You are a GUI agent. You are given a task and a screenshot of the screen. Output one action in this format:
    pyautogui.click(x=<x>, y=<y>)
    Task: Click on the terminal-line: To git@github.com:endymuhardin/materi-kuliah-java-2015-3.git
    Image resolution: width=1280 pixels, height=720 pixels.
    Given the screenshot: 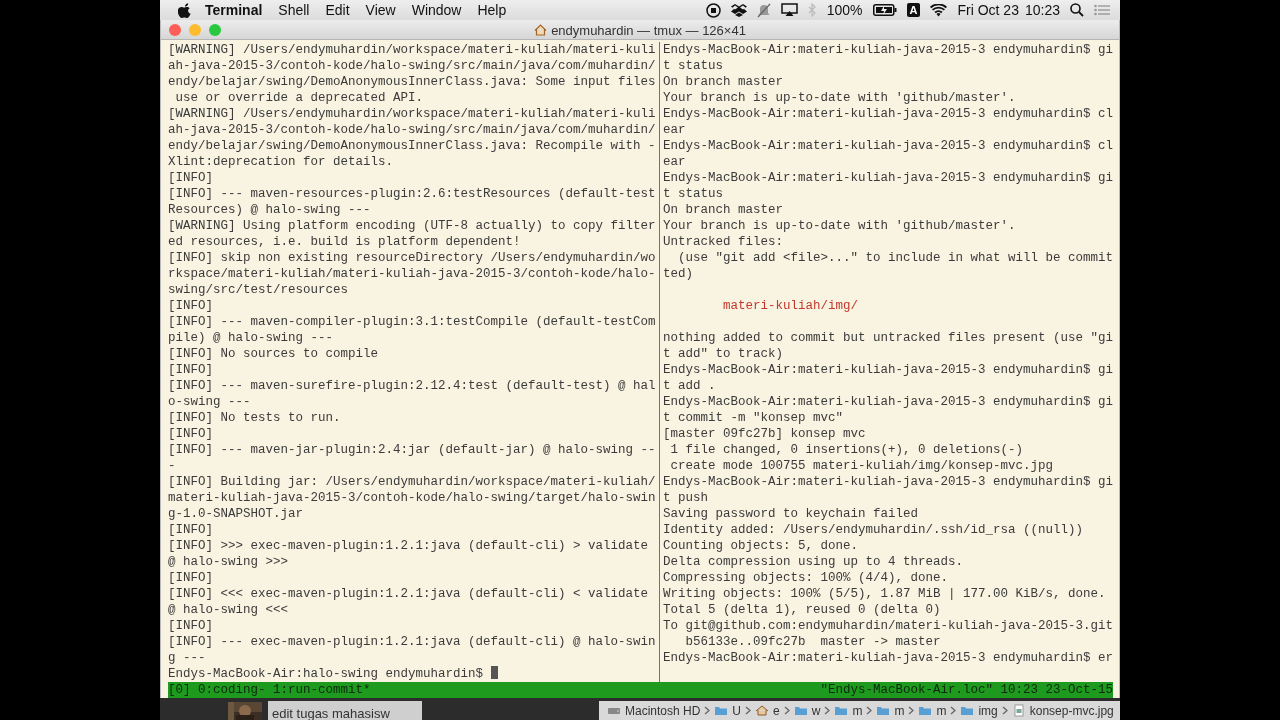 What is the action you would take?
    pyautogui.click(x=888, y=626)
    